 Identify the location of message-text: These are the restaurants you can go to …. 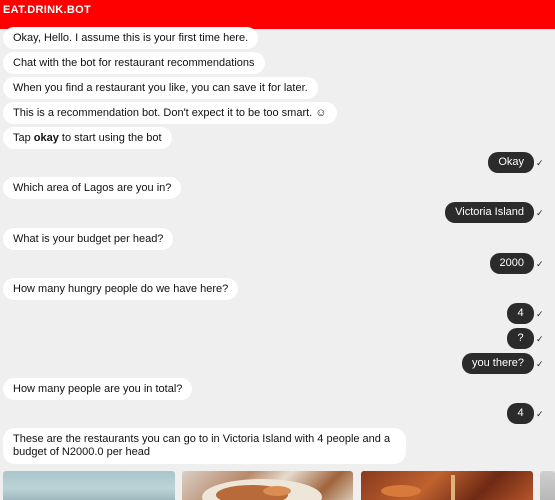
(202, 445).